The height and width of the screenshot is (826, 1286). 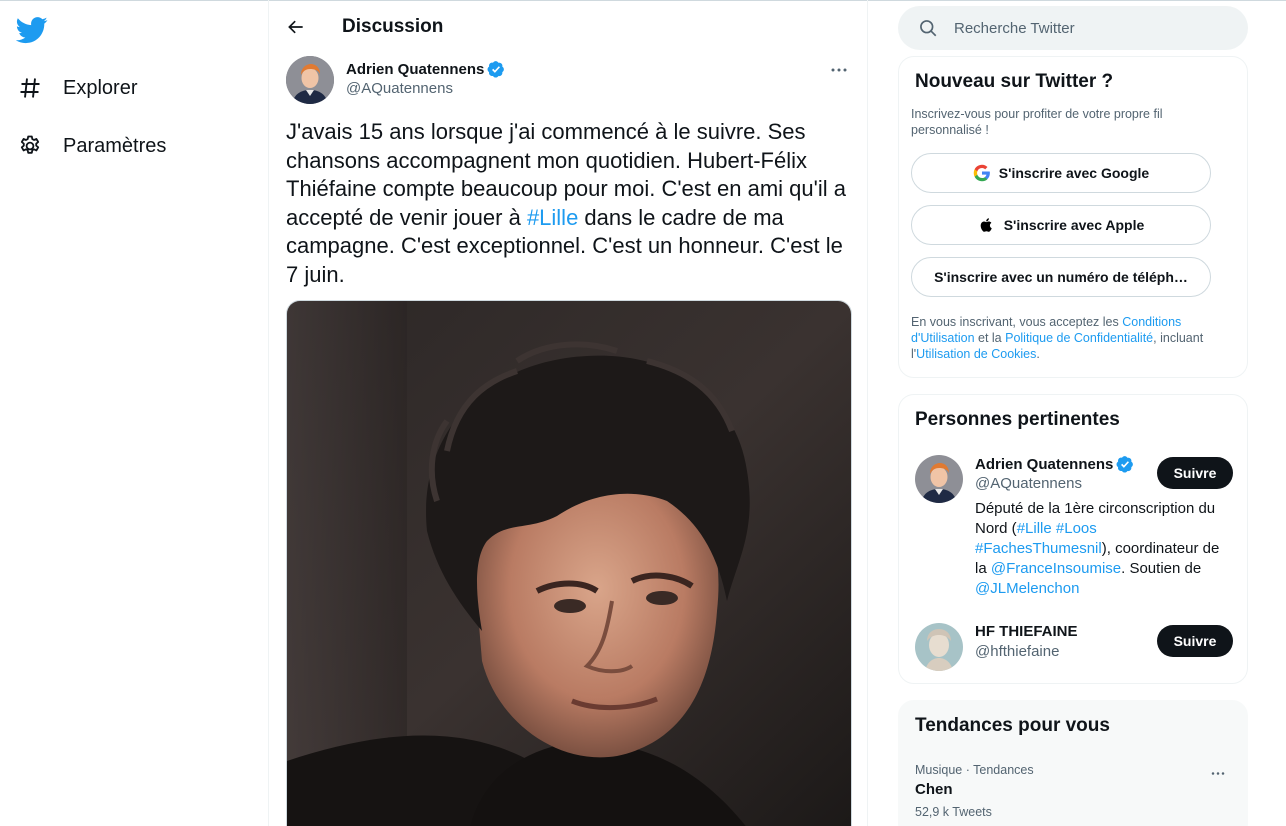 I want to click on trend-count: 52,9 k Tweets, so click(x=953, y=812).